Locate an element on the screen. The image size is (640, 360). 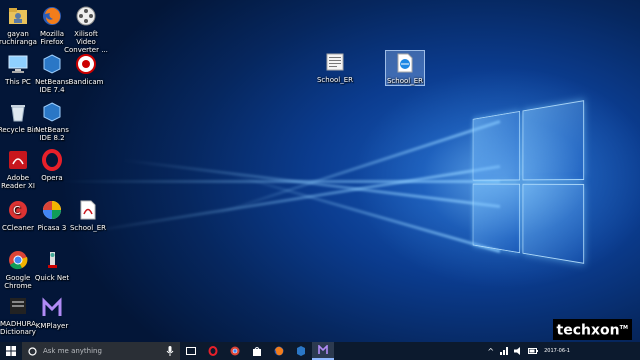
film-reel-icon is located at coordinates (86, 16).